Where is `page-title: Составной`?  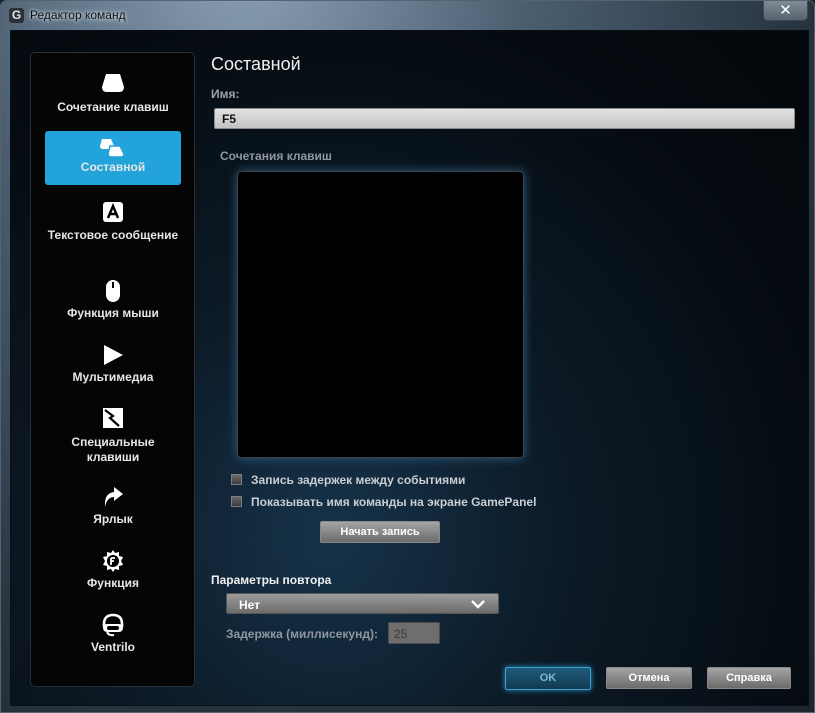
page-title: Составной is located at coordinates (256, 64).